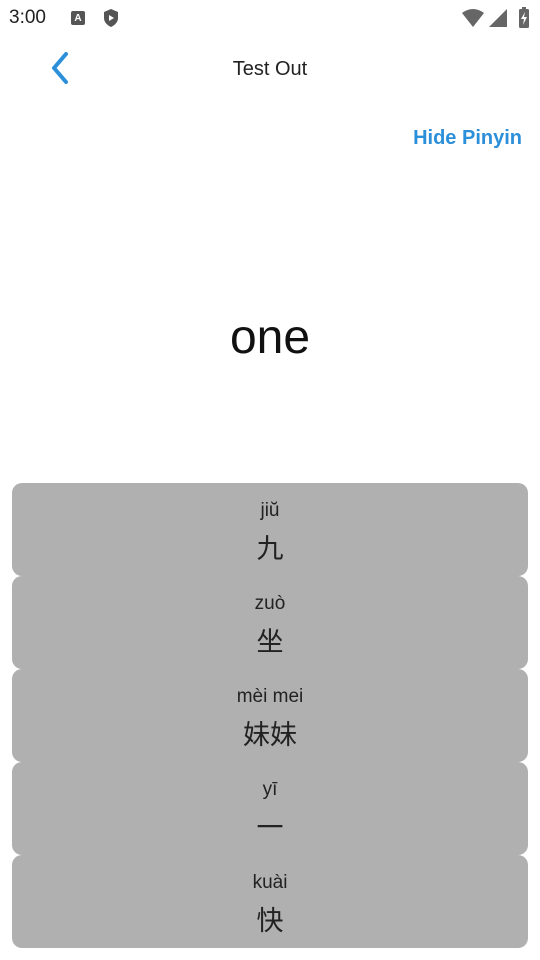 Image resolution: width=540 pixels, height=960 pixels. What do you see at coordinates (270, 510) in the screenshot?
I see `option-pinyin: jiŭ` at bounding box center [270, 510].